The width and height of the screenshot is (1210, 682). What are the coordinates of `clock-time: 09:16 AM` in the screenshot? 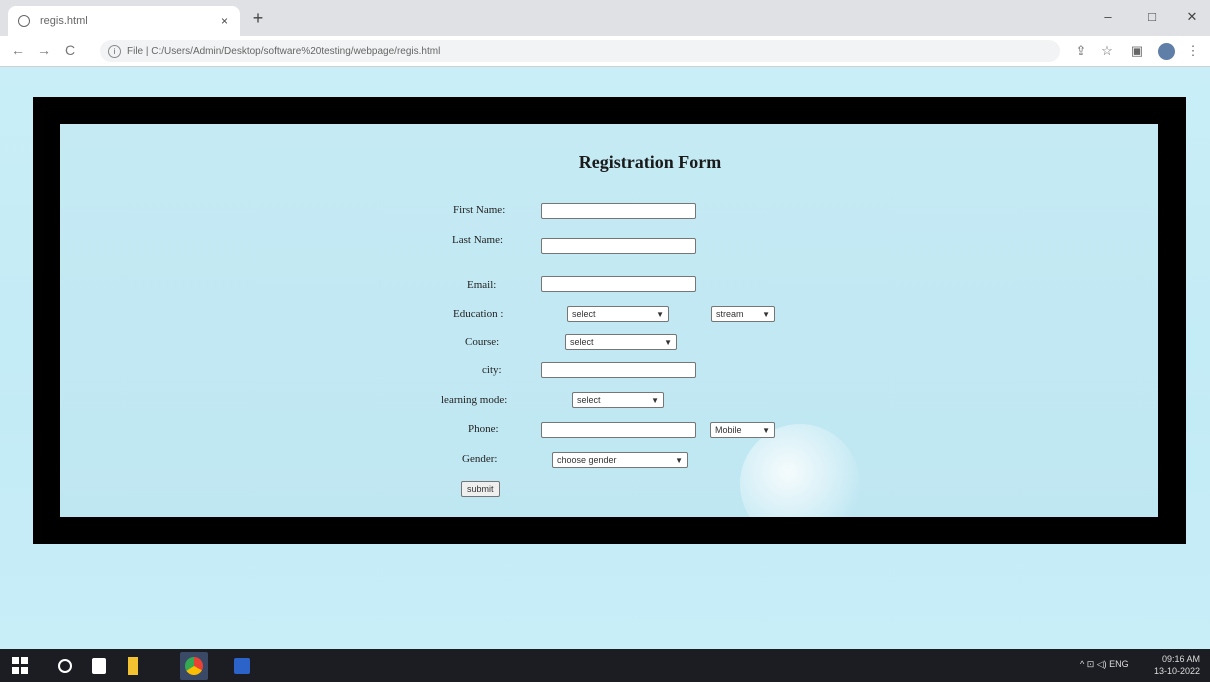 It's located at (1180, 659).